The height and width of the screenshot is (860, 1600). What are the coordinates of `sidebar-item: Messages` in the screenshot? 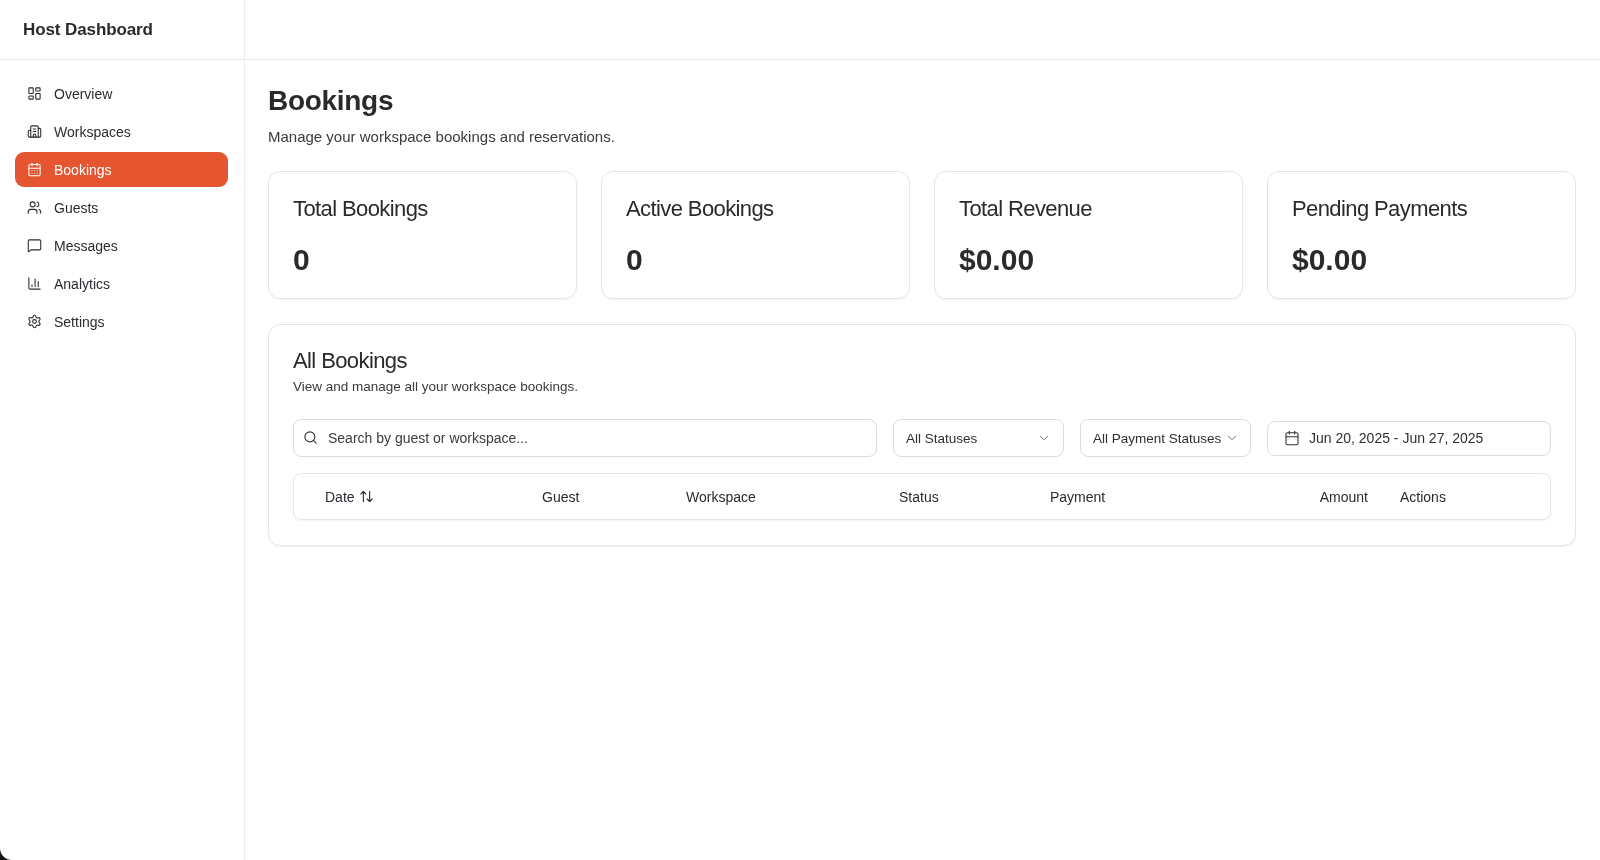 It's located at (121, 245).